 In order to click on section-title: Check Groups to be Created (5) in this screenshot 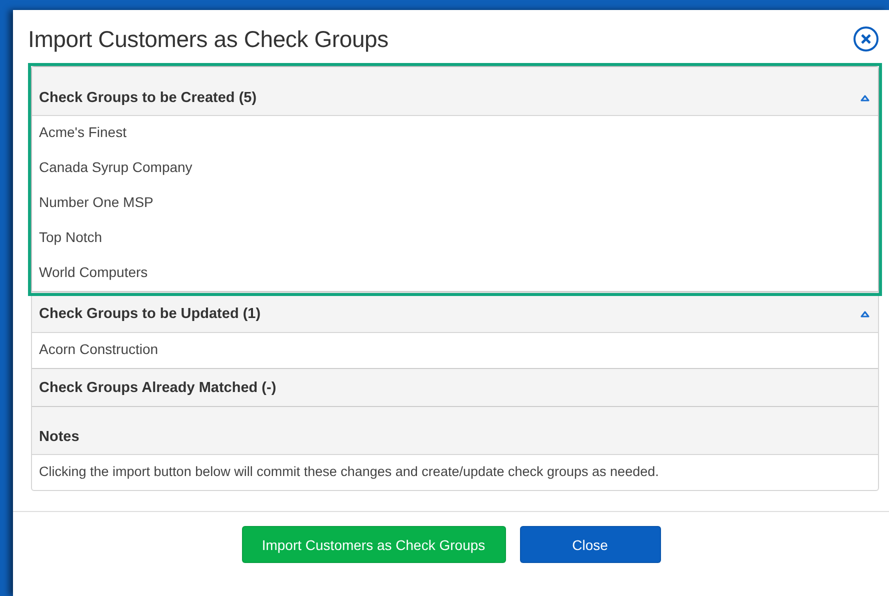, I will do `click(148, 98)`.